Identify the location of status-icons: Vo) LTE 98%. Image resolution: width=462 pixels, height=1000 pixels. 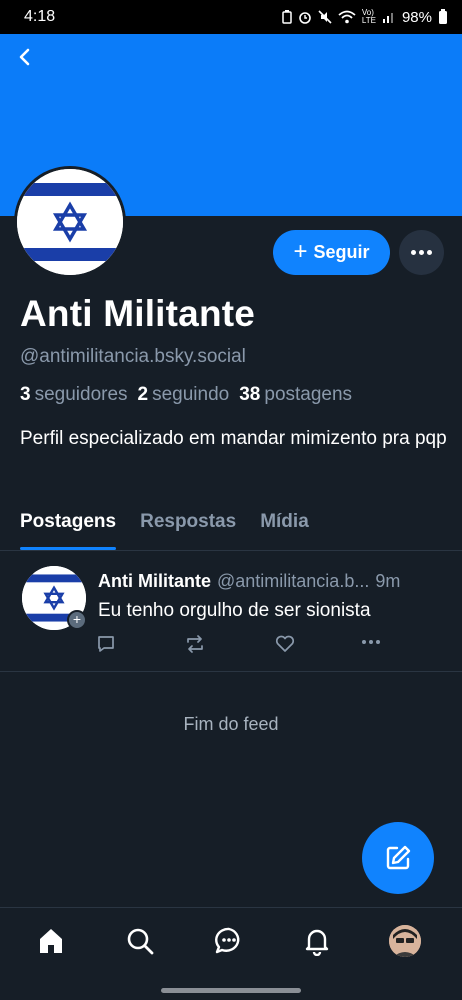
(365, 17).